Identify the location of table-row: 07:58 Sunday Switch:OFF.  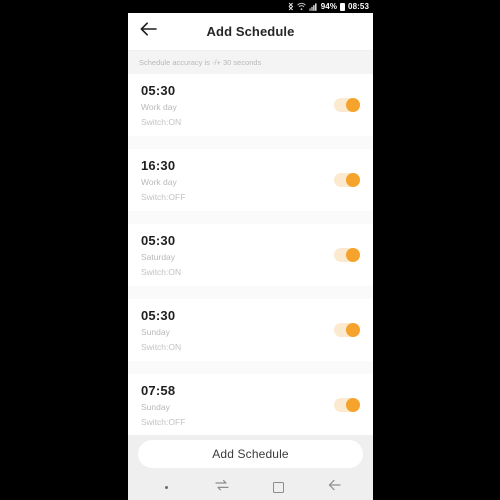
(250, 404).